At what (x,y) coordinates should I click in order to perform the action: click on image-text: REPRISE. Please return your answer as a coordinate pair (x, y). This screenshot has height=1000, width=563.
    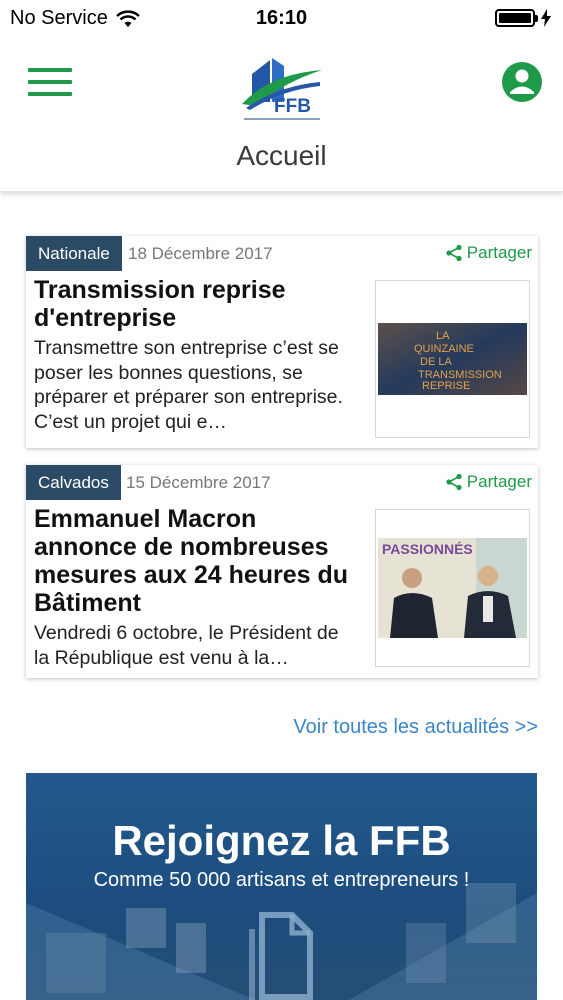
    Looking at the image, I should click on (446, 386).